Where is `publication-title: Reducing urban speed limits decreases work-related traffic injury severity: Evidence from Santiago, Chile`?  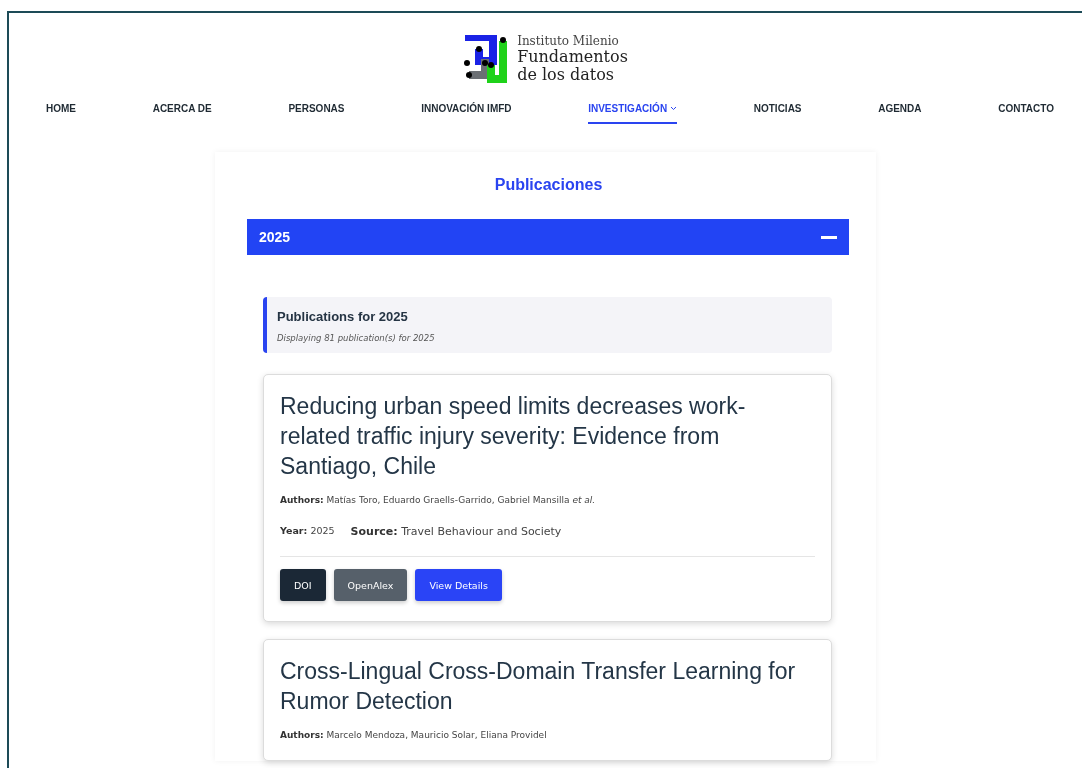 publication-title: Reducing urban speed limits decreases work-related traffic injury severity: Evidence from Santiago, Chile is located at coordinates (513, 436).